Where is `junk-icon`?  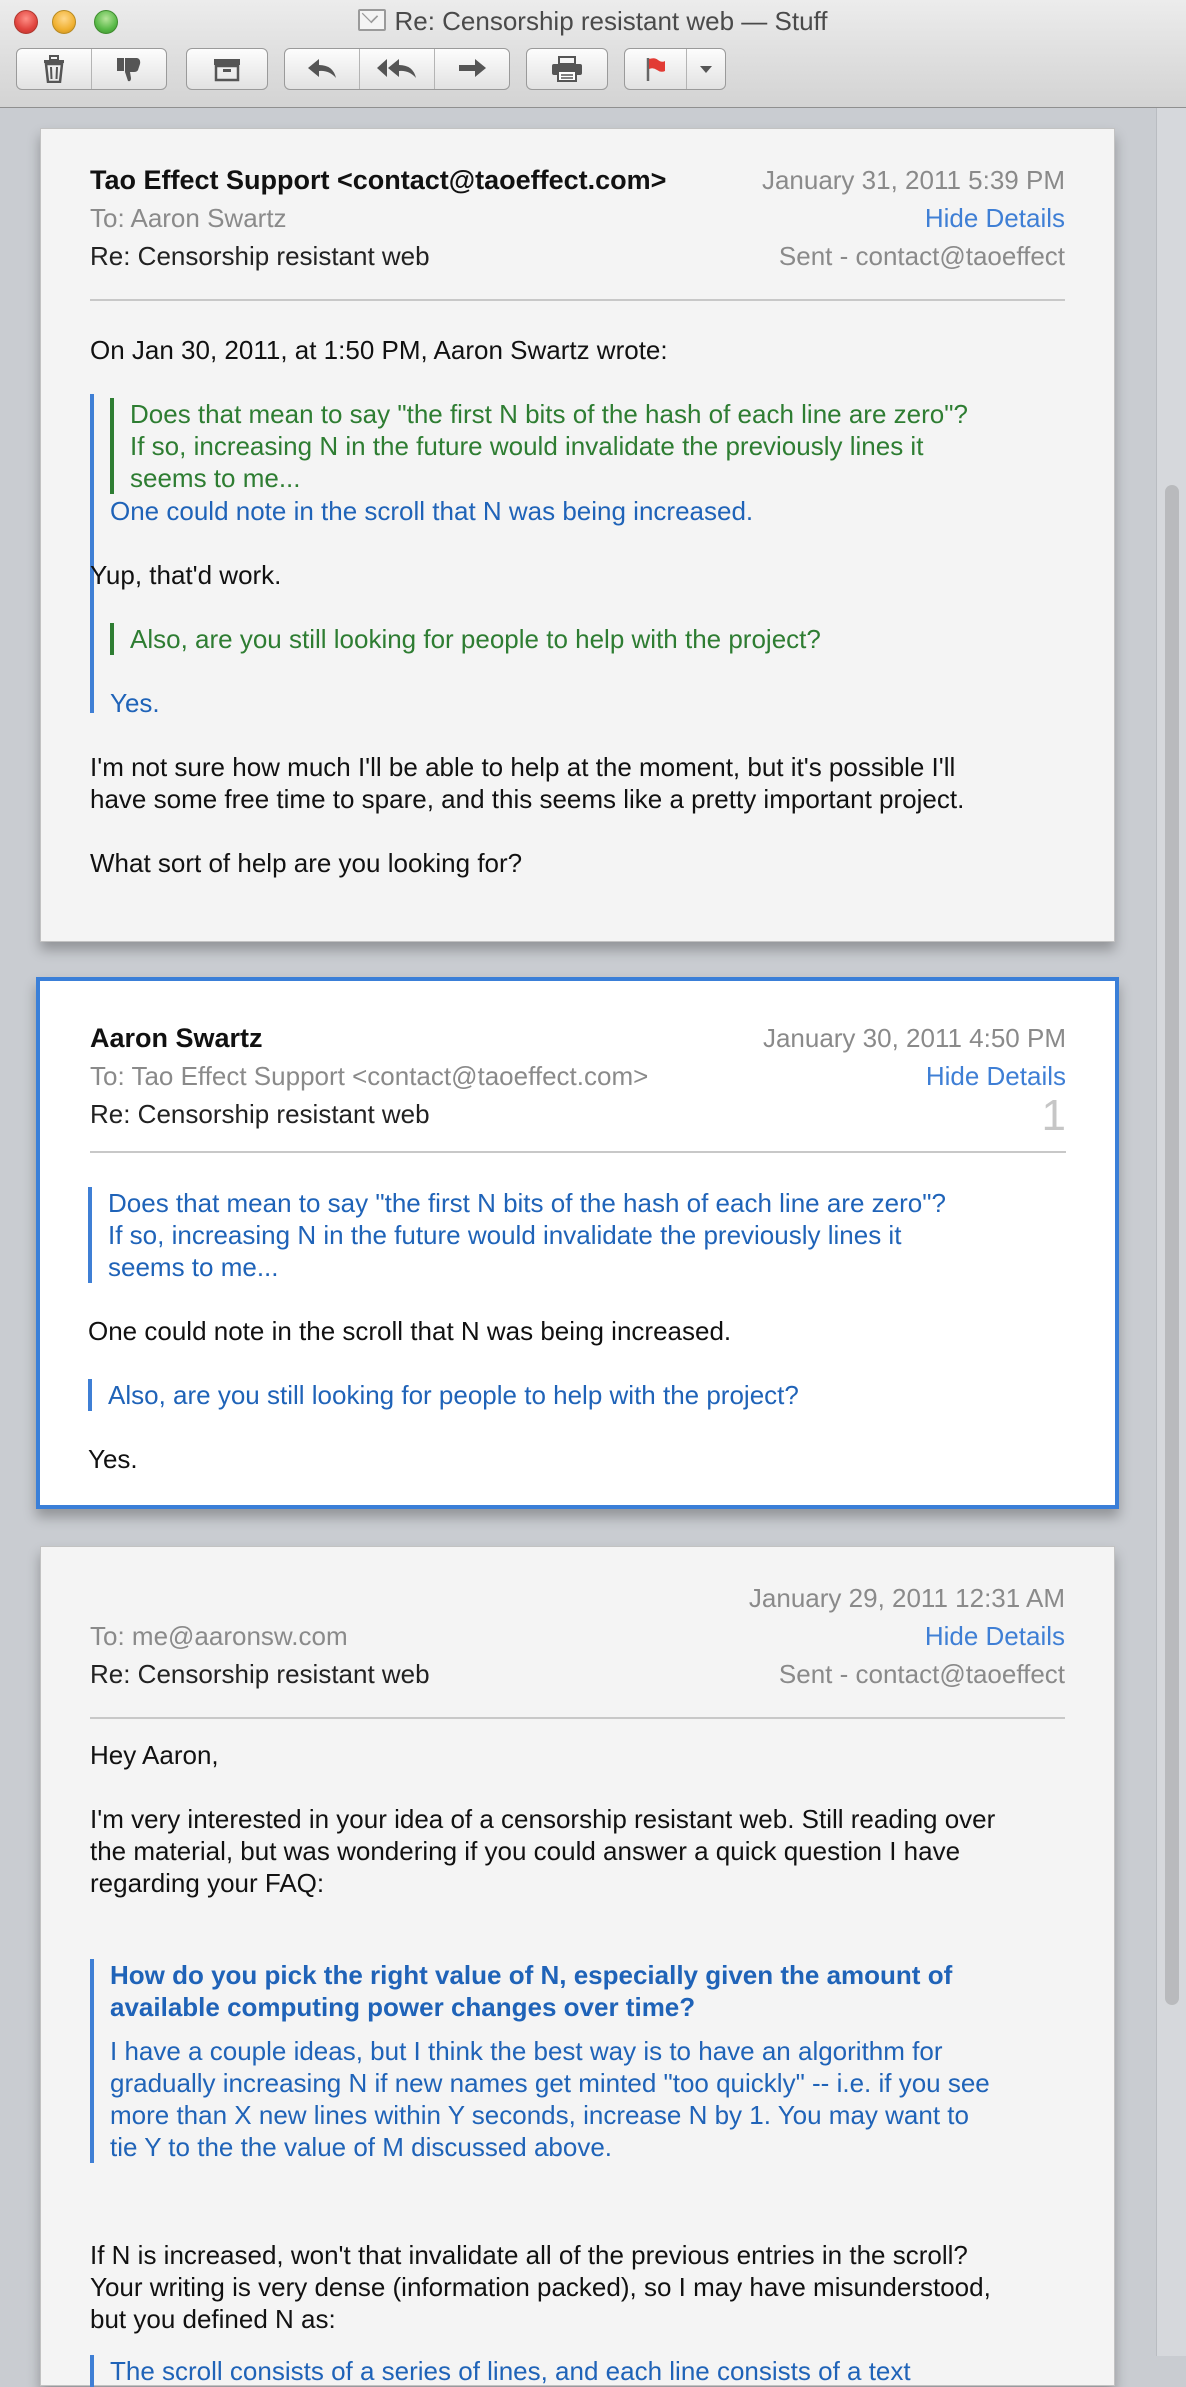
junk-icon is located at coordinates (129, 70).